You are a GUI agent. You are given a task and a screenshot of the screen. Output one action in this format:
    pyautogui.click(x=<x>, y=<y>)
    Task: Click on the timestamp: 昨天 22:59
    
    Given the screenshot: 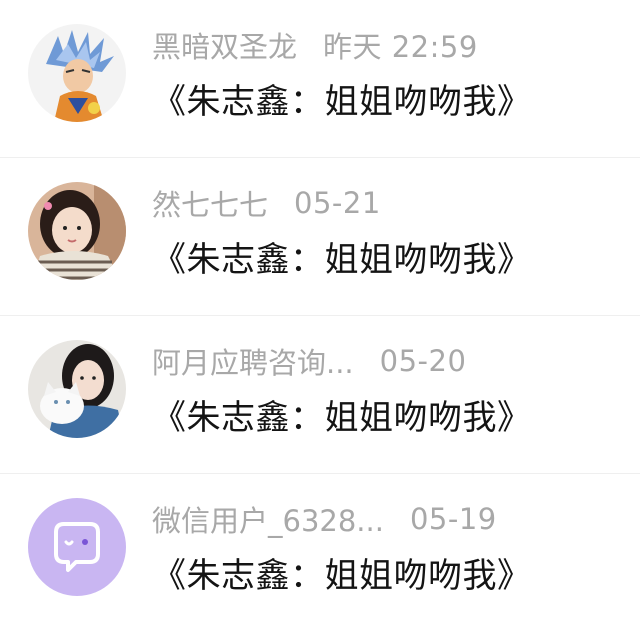 What is the action you would take?
    pyautogui.click(x=400, y=47)
    